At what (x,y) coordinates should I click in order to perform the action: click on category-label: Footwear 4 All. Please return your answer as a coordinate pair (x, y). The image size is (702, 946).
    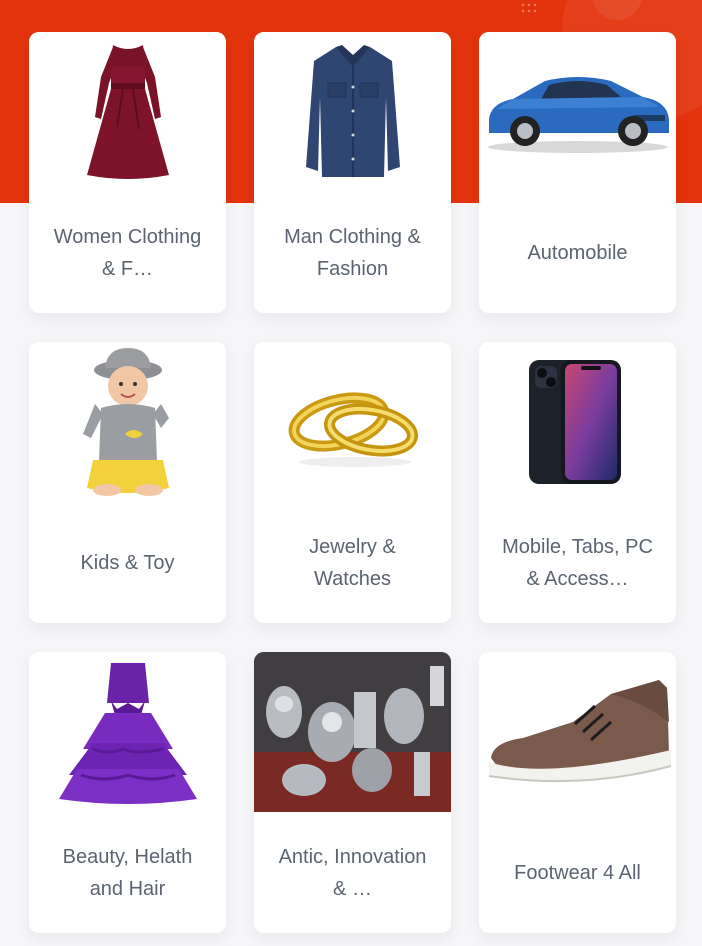
    Looking at the image, I should click on (577, 872).